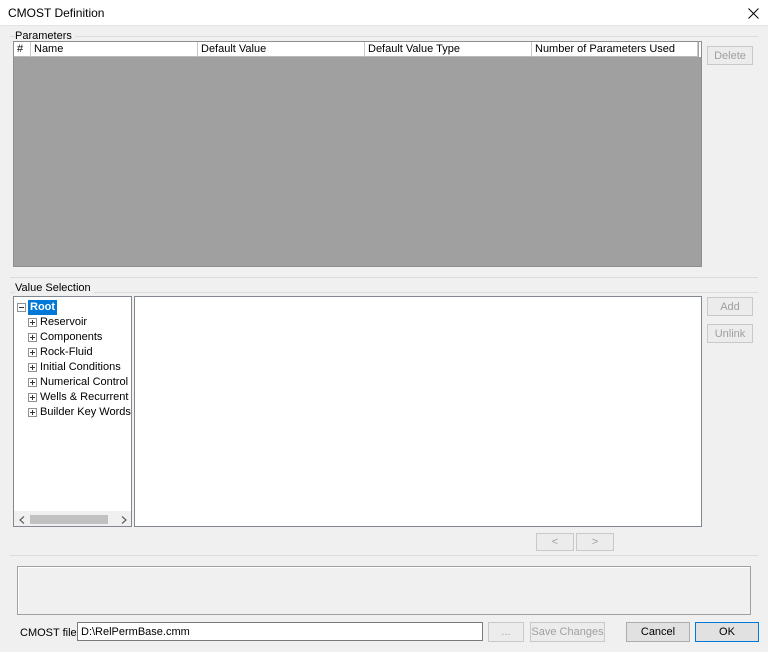 Image resolution: width=768 pixels, height=652 pixels. Describe the element at coordinates (615, 49) in the screenshot. I see `column-header-parameters-used: Number of Parameters Used` at that location.